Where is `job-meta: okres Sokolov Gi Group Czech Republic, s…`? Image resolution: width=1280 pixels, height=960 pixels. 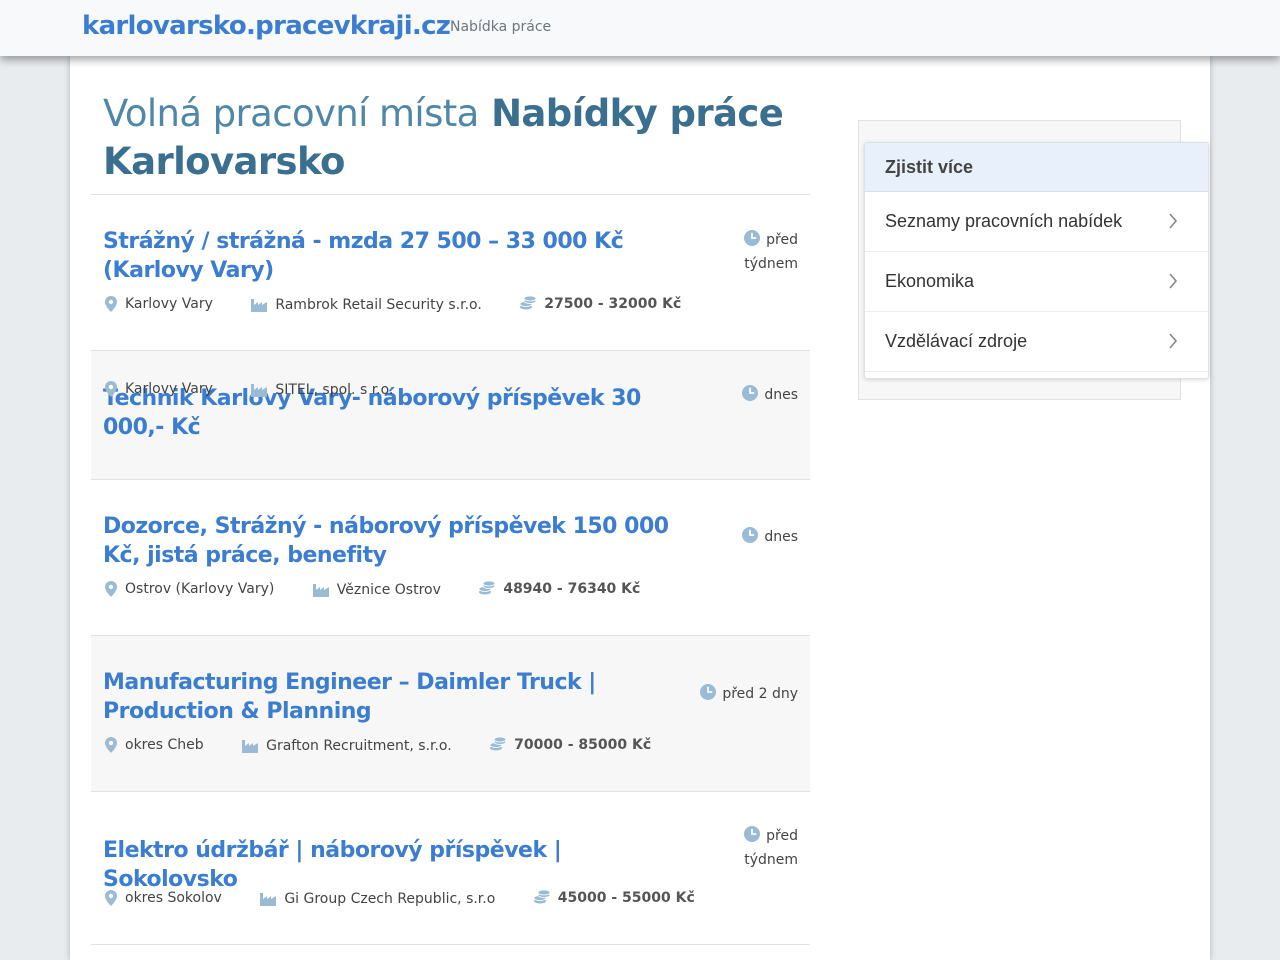 job-meta: okres Sokolov Gi Group Czech Republic, s… is located at coordinates (417, 900).